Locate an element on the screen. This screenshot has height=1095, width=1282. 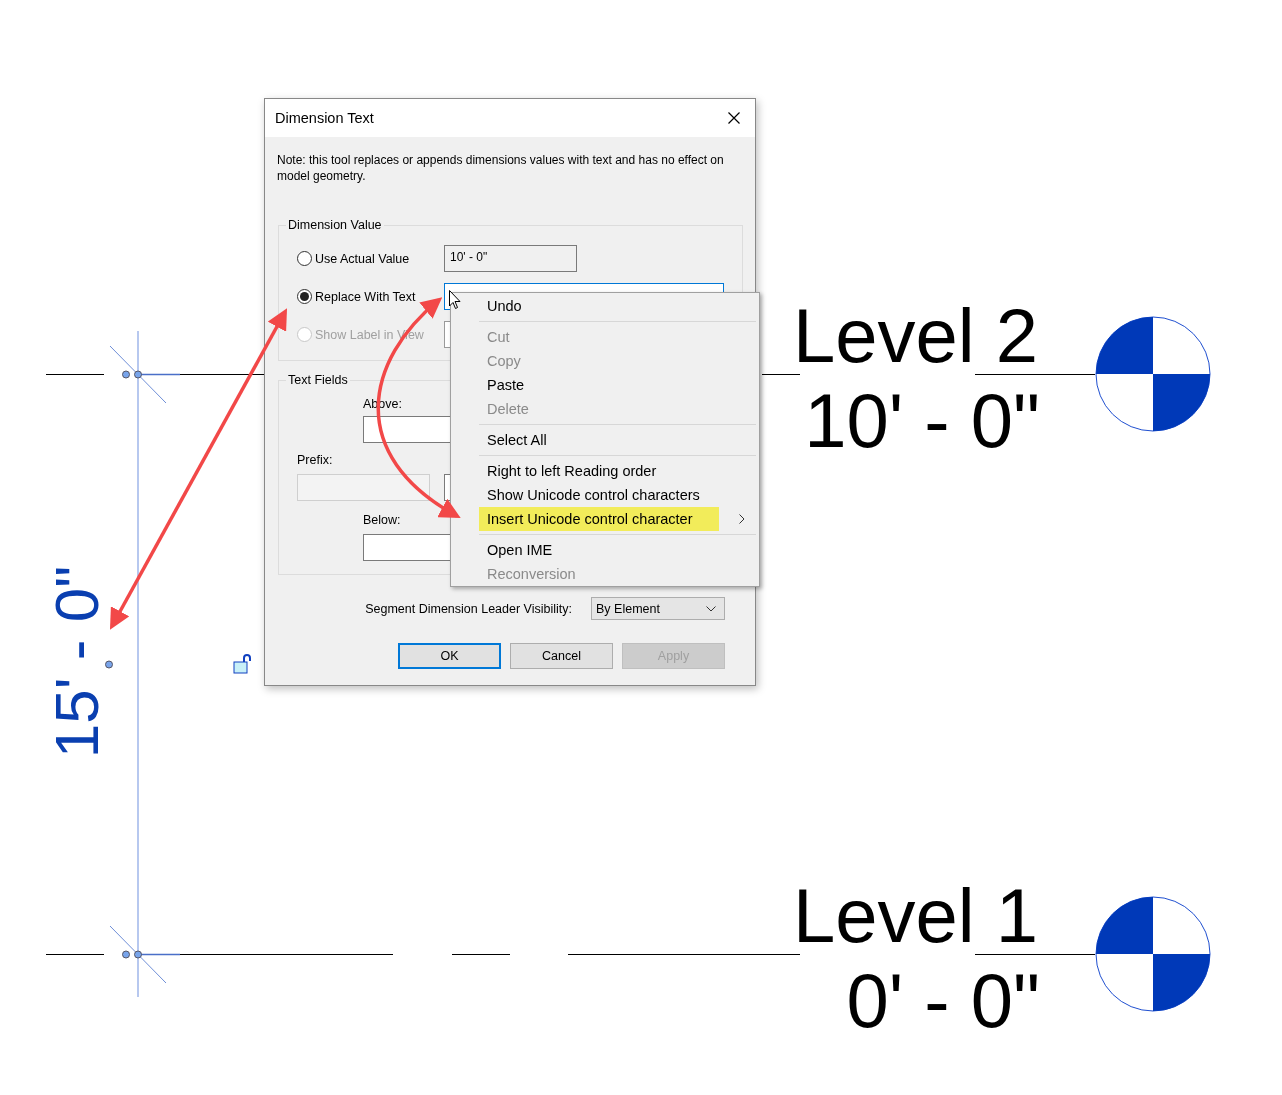
dimension-value: 15' - 0" is located at coordinates (77, 662).